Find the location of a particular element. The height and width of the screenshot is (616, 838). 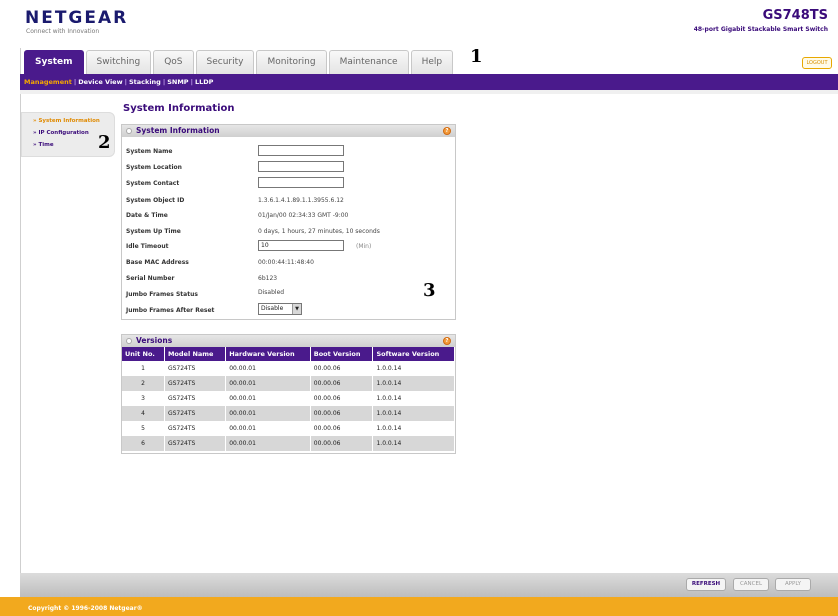

table-row: 2 GS724TS 00.00.01 00.00.06 1.0.0.14 is located at coordinates (288, 383).